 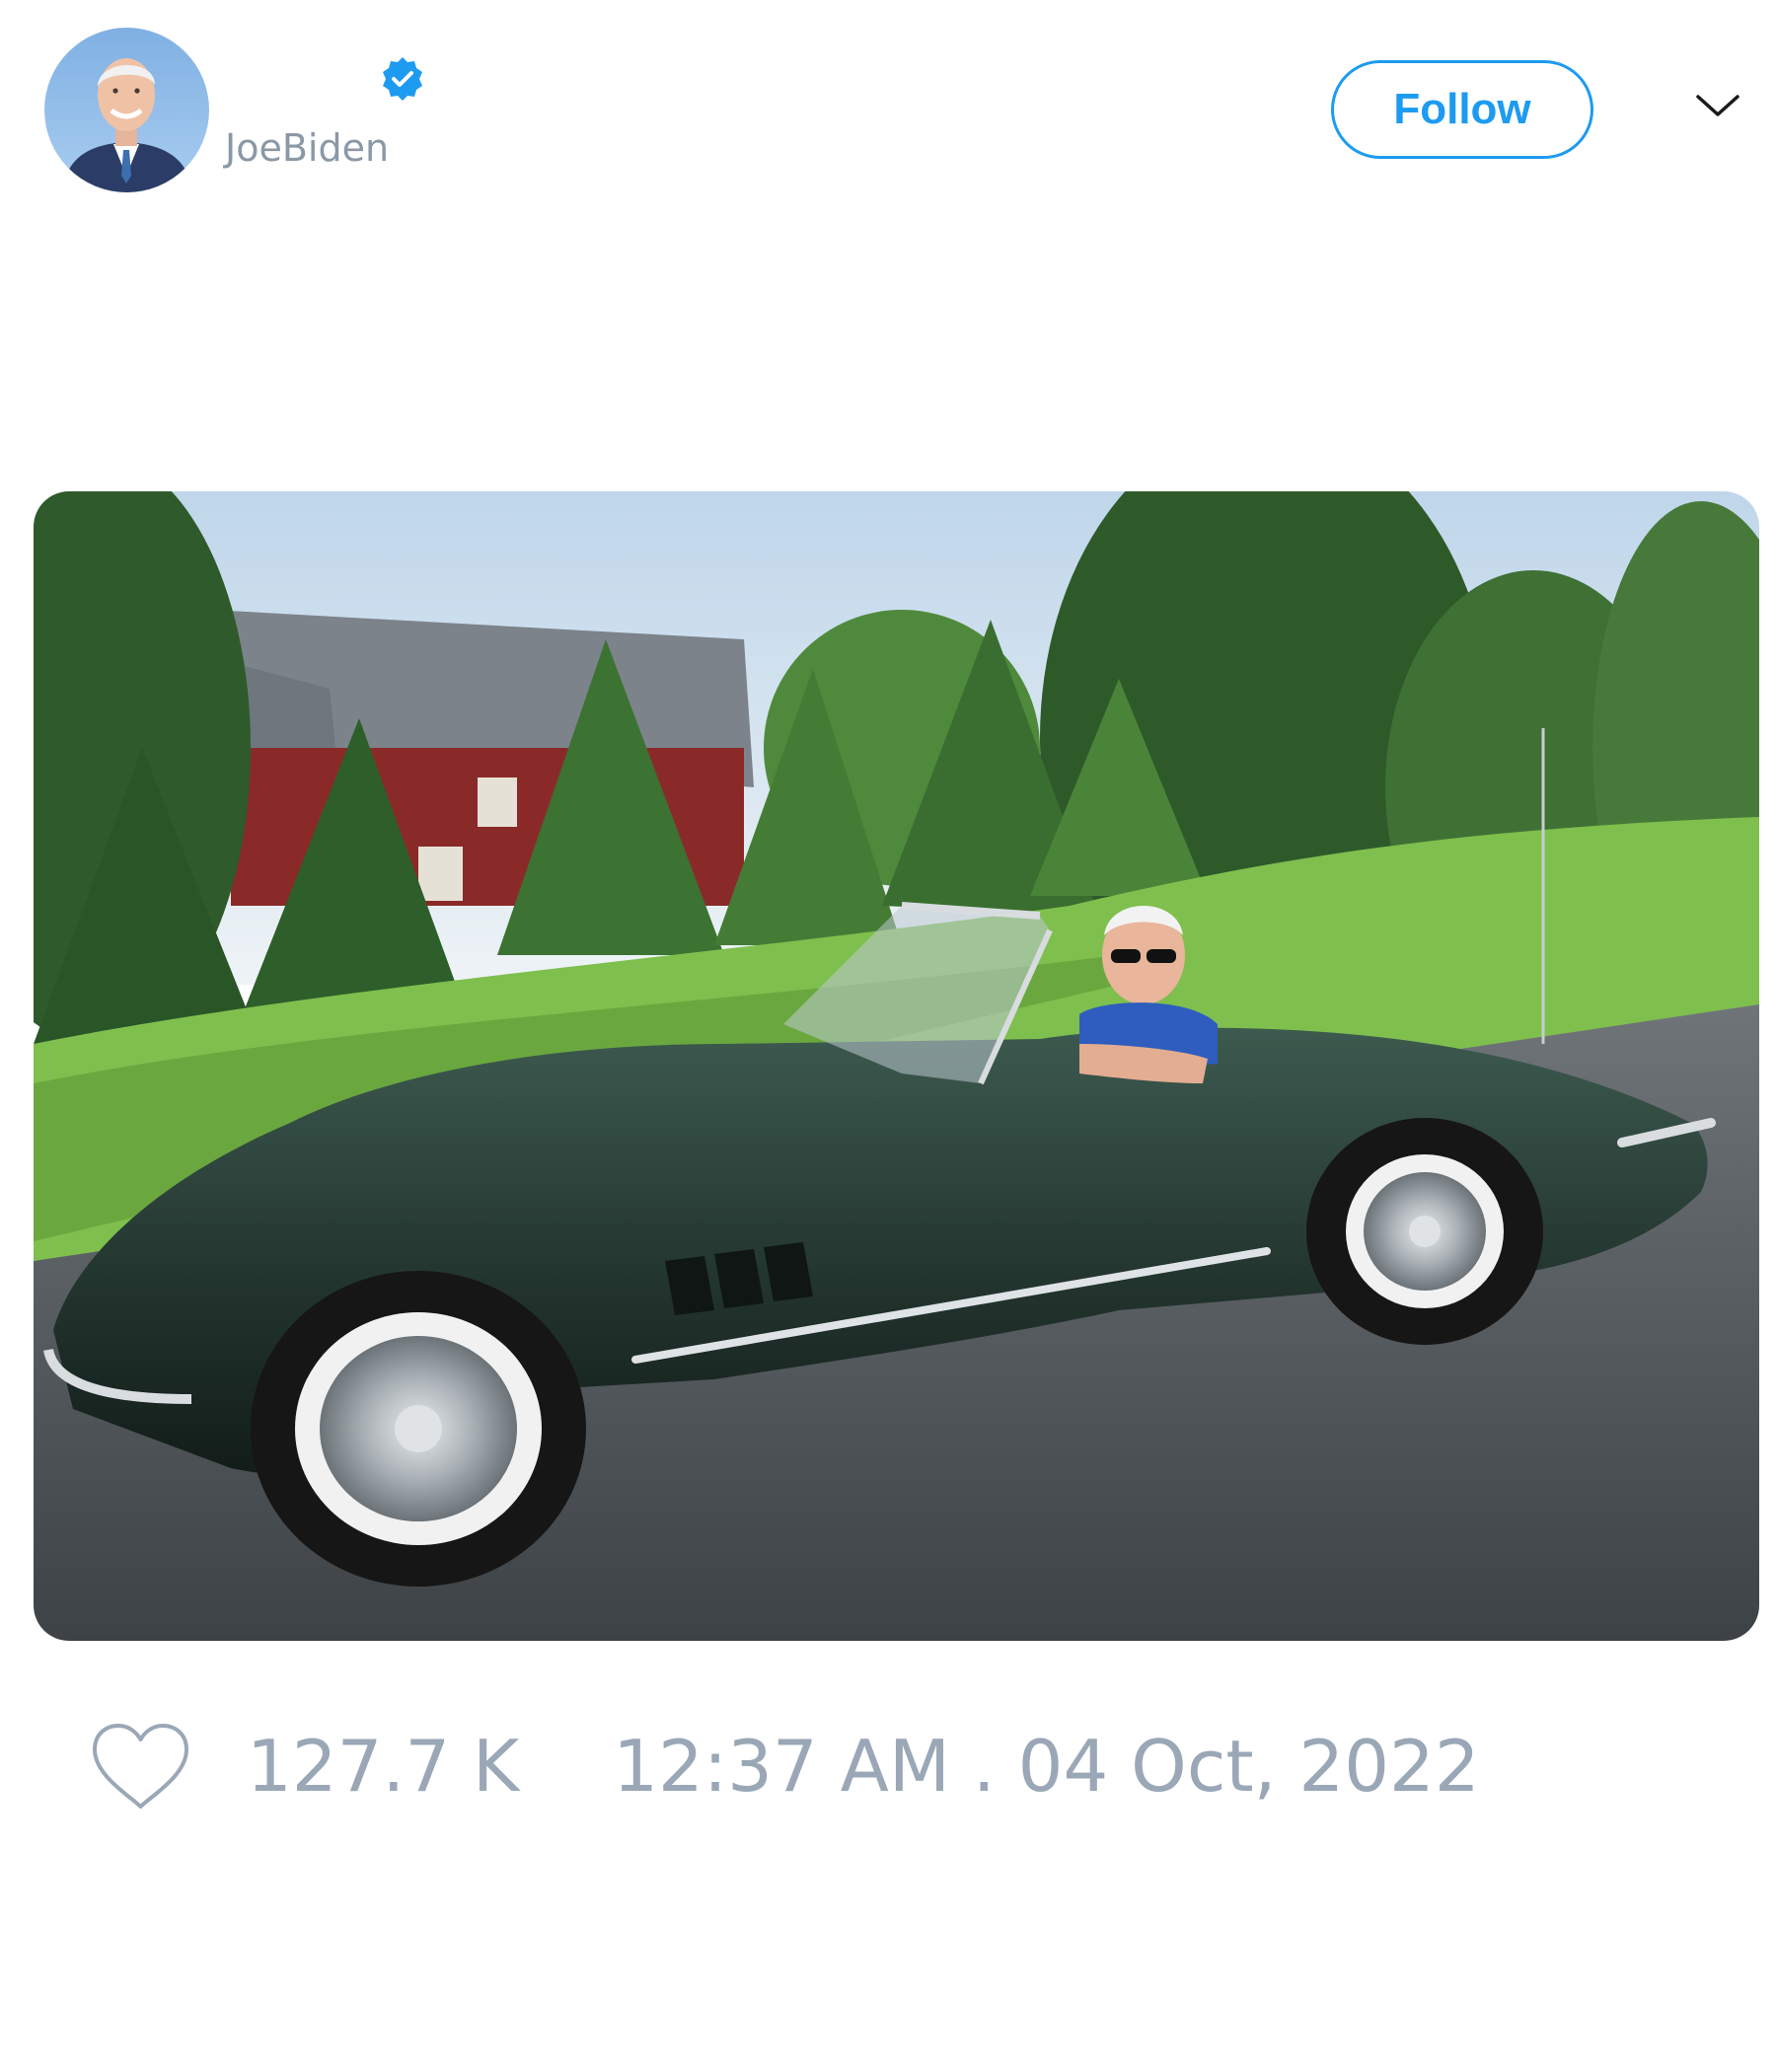 I want to click on chevron-down-icon, so click(x=1718, y=106).